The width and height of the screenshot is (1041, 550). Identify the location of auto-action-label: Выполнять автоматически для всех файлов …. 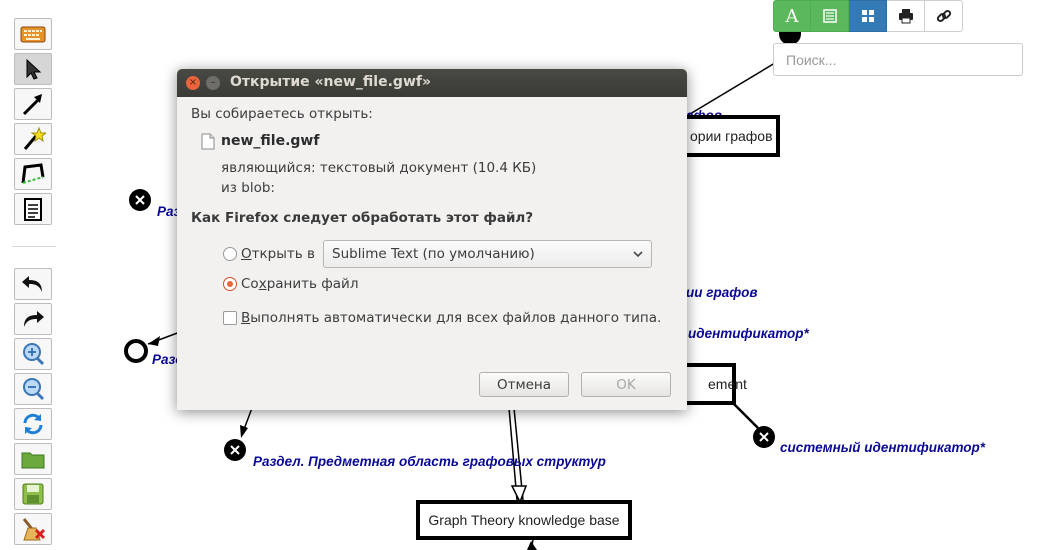
(451, 318).